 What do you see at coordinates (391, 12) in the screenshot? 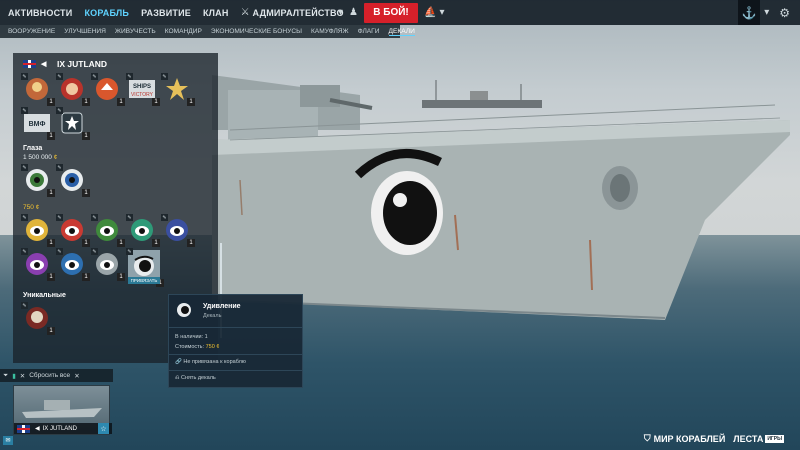
I see `battle-button: В БОЙ!` at bounding box center [391, 12].